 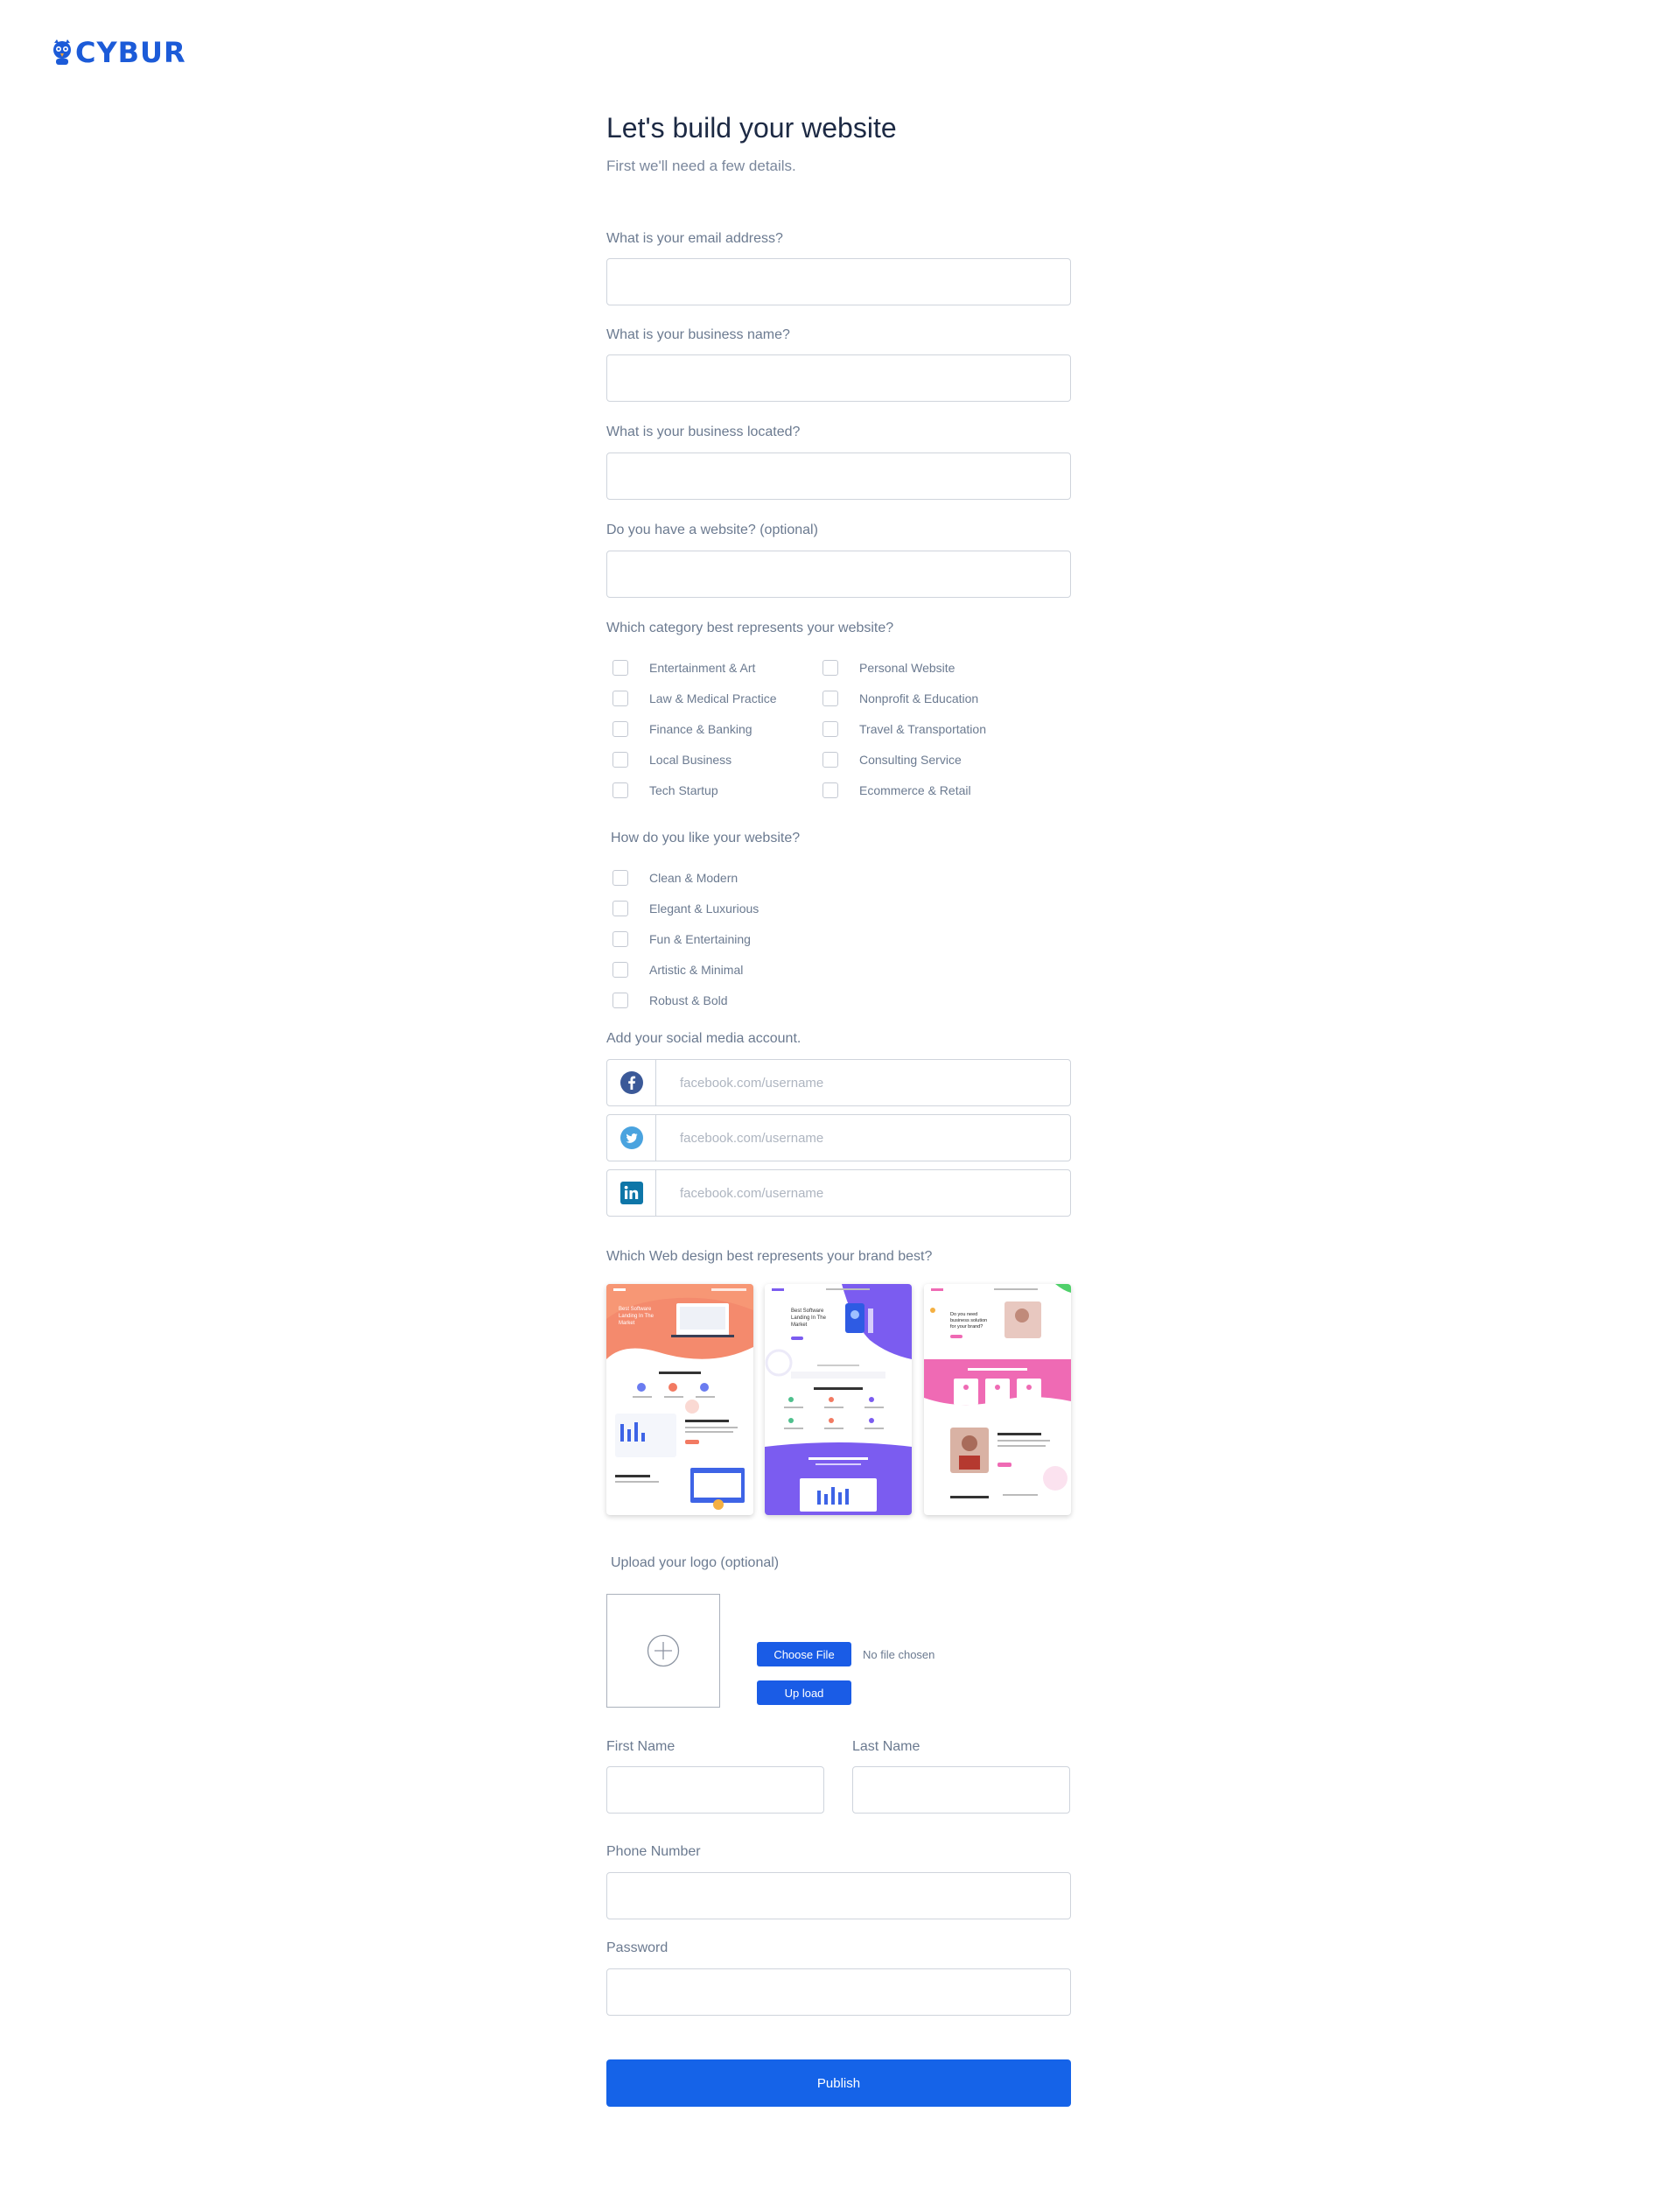 What do you see at coordinates (675, 878) in the screenshot?
I see `style-option: Clean & Modern` at bounding box center [675, 878].